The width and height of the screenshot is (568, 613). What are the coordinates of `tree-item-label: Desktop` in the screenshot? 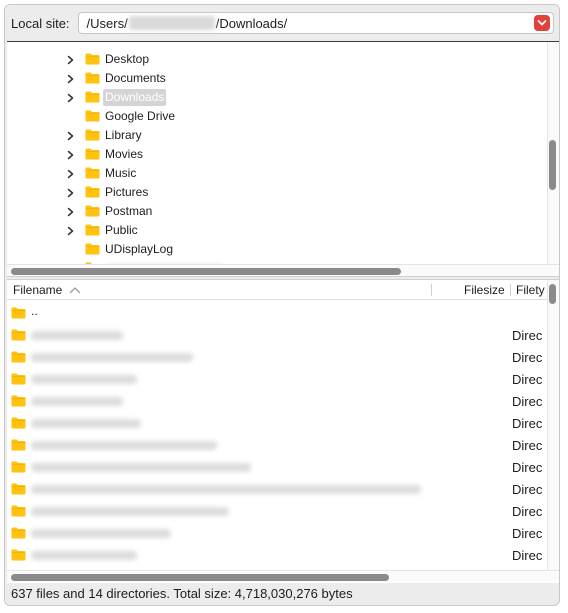 It's located at (127, 59).